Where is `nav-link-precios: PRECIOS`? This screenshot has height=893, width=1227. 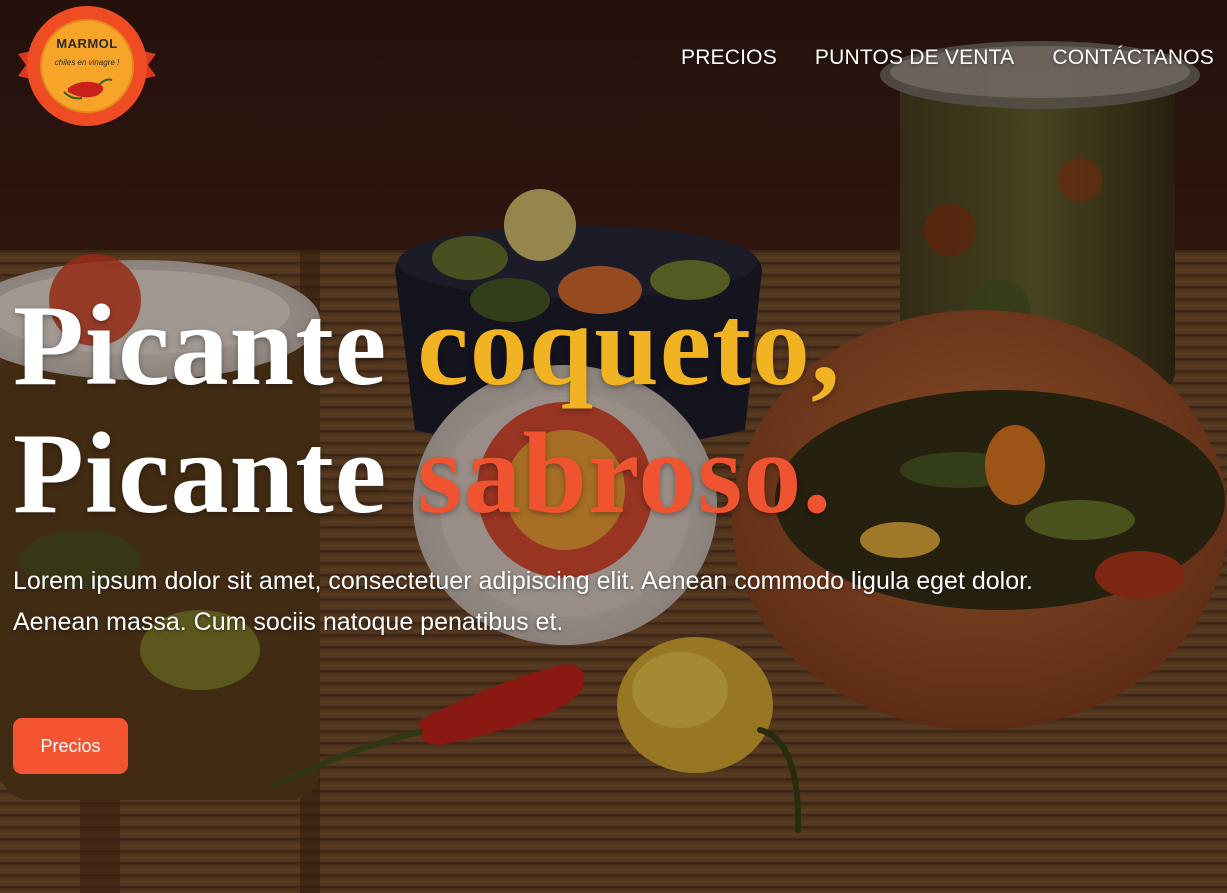 nav-link-precios: PRECIOS is located at coordinates (729, 58).